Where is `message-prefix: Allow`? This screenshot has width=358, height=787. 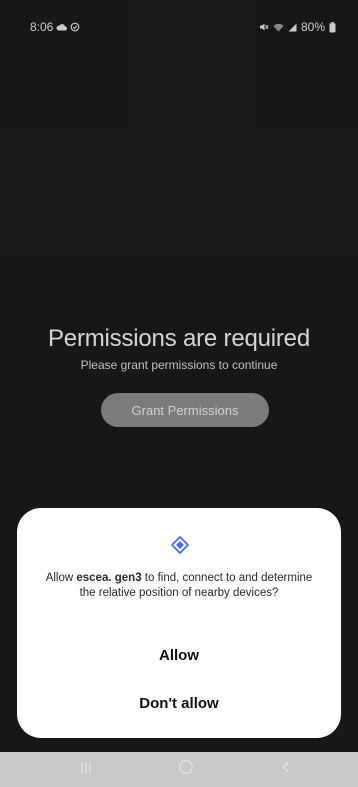
message-prefix: Allow is located at coordinates (61, 578).